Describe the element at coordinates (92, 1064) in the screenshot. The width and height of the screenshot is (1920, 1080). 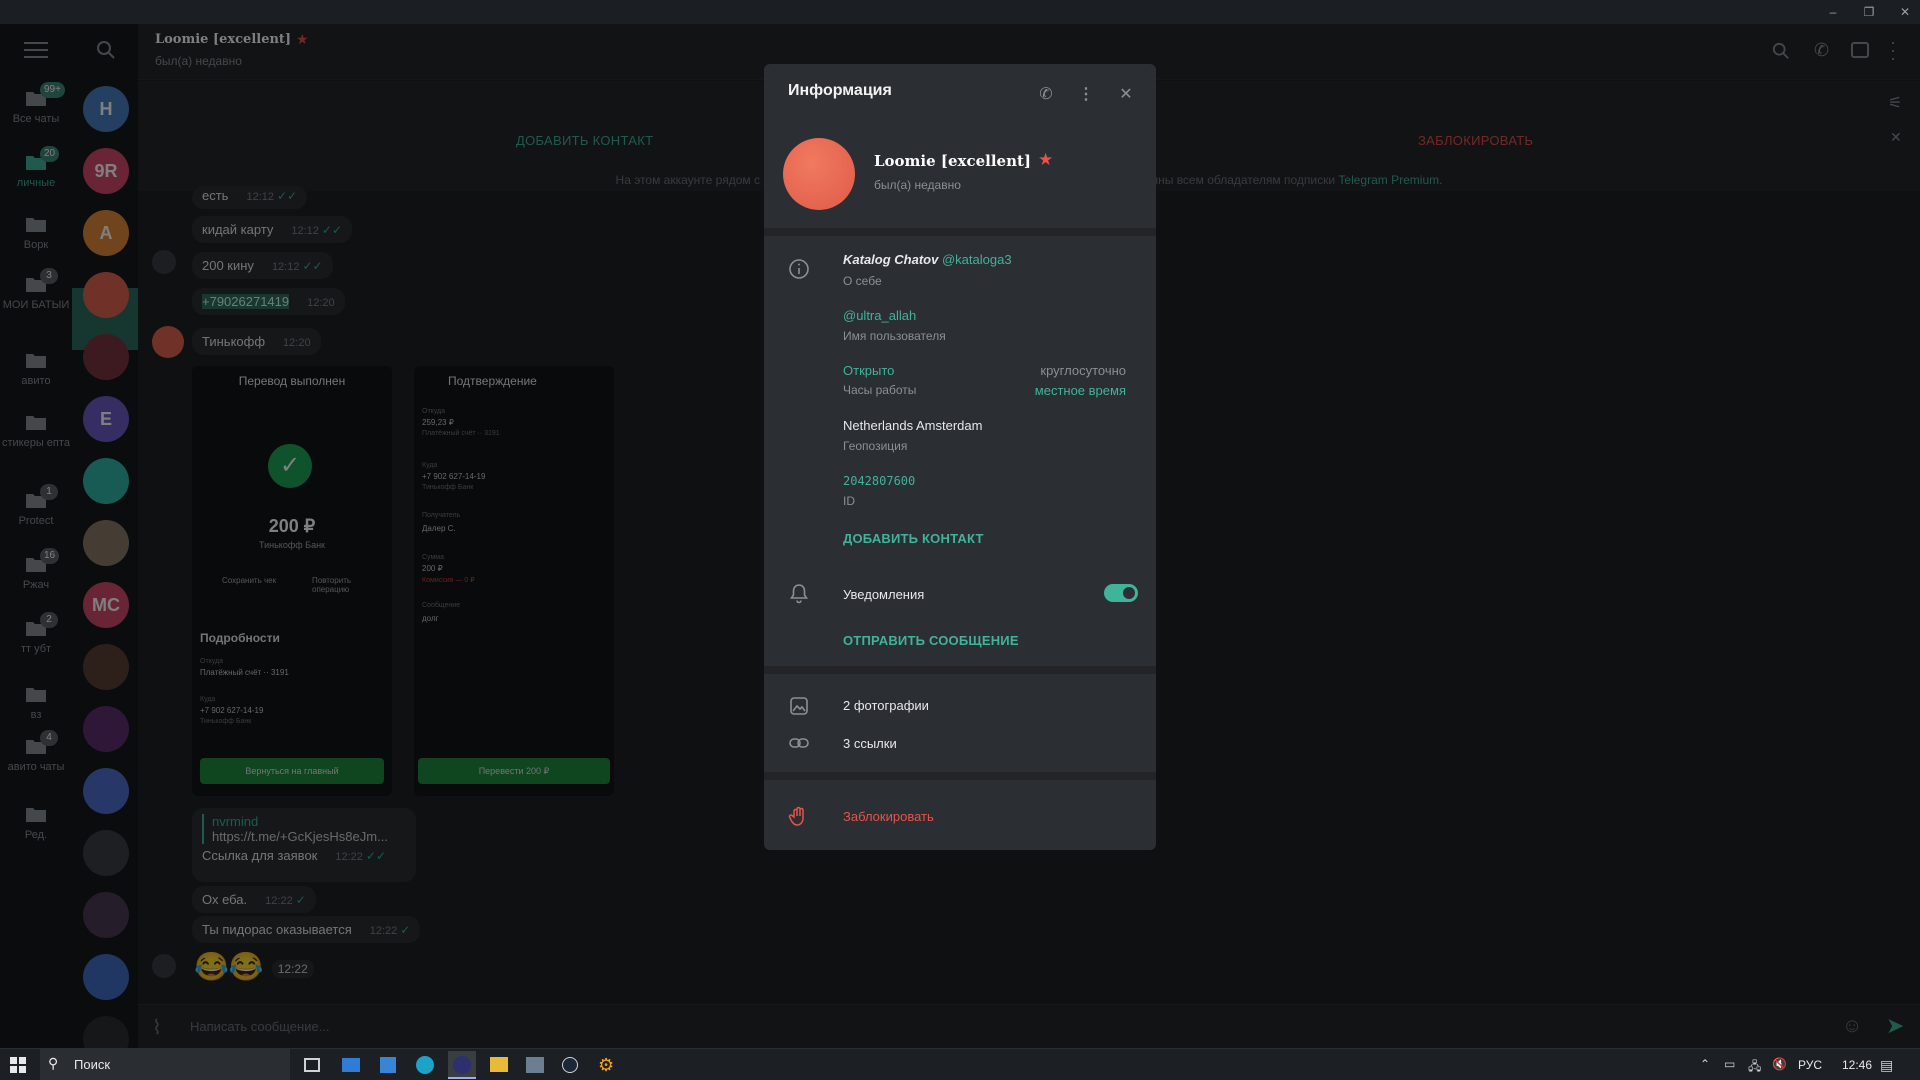
I see `taskbar-search-label: Поиск` at that location.